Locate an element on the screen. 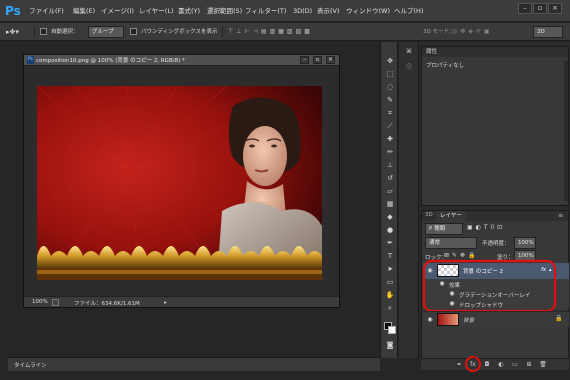  effect-name: ドロップシャドウ is located at coordinates (481, 306).